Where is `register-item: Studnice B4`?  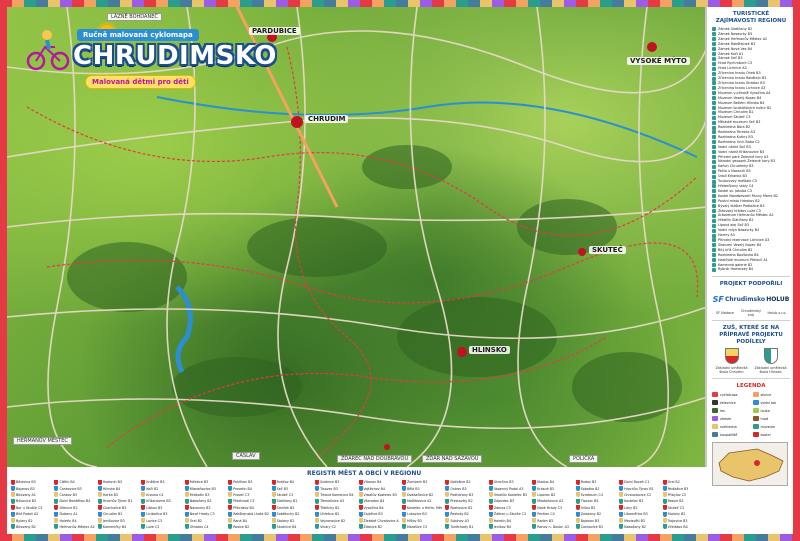
register-item: Studnice B4 is located at coordinates (291, 527).